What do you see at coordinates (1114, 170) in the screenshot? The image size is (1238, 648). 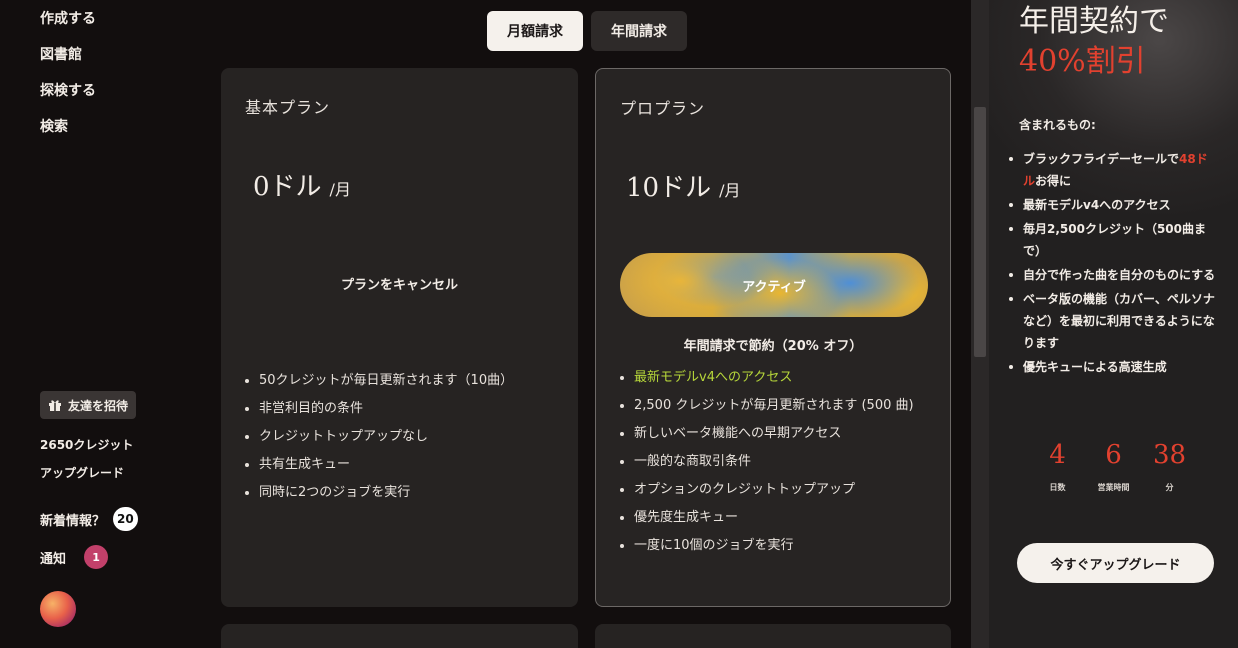 I see `benefit-item: ブラックフライデーセールで48ドルお得に` at bounding box center [1114, 170].